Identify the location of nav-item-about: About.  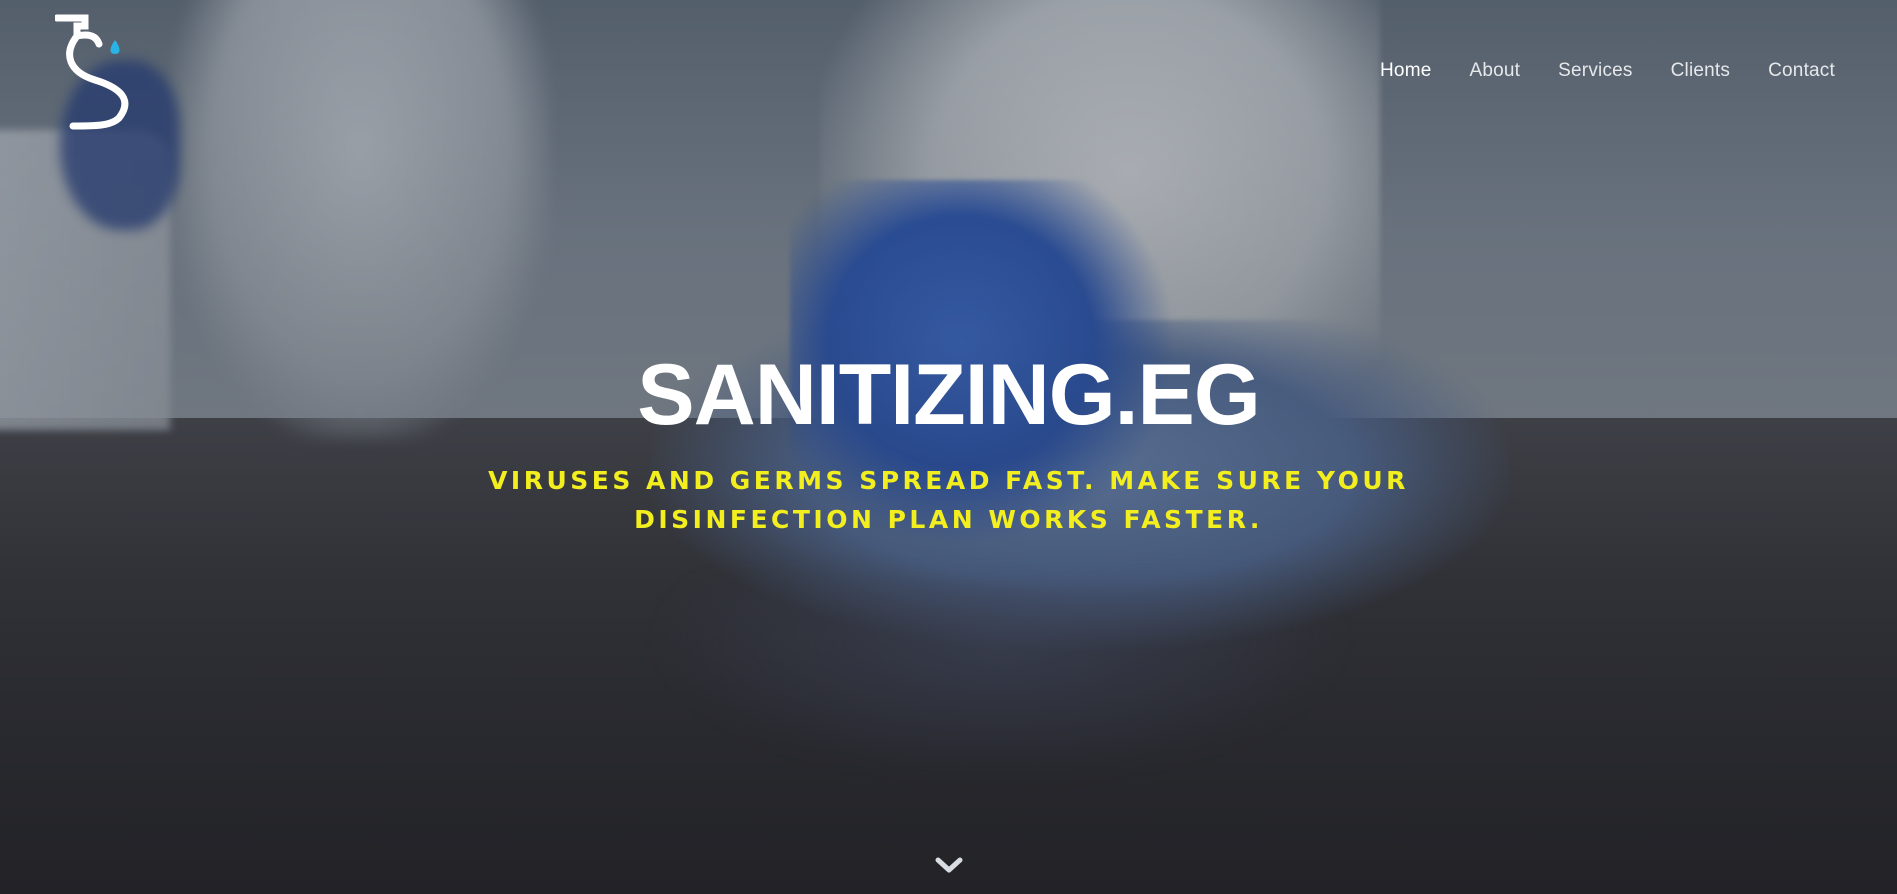
(1495, 71).